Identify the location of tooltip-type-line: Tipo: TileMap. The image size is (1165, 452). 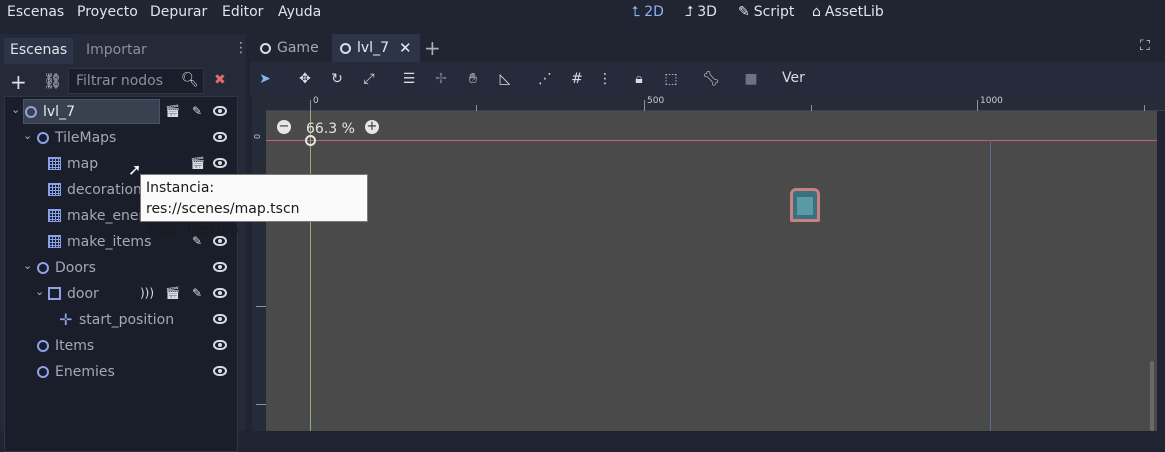
(192, 230).